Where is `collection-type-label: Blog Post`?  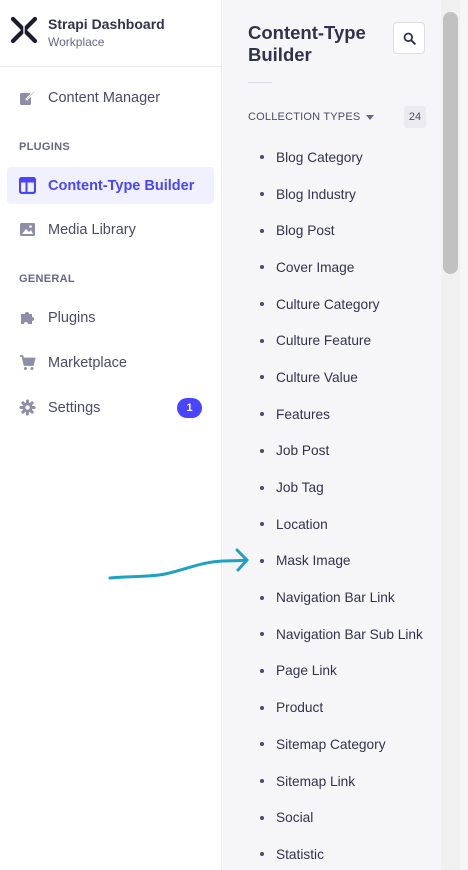 collection-type-label: Blog Post is located at coordinates (305, 231).